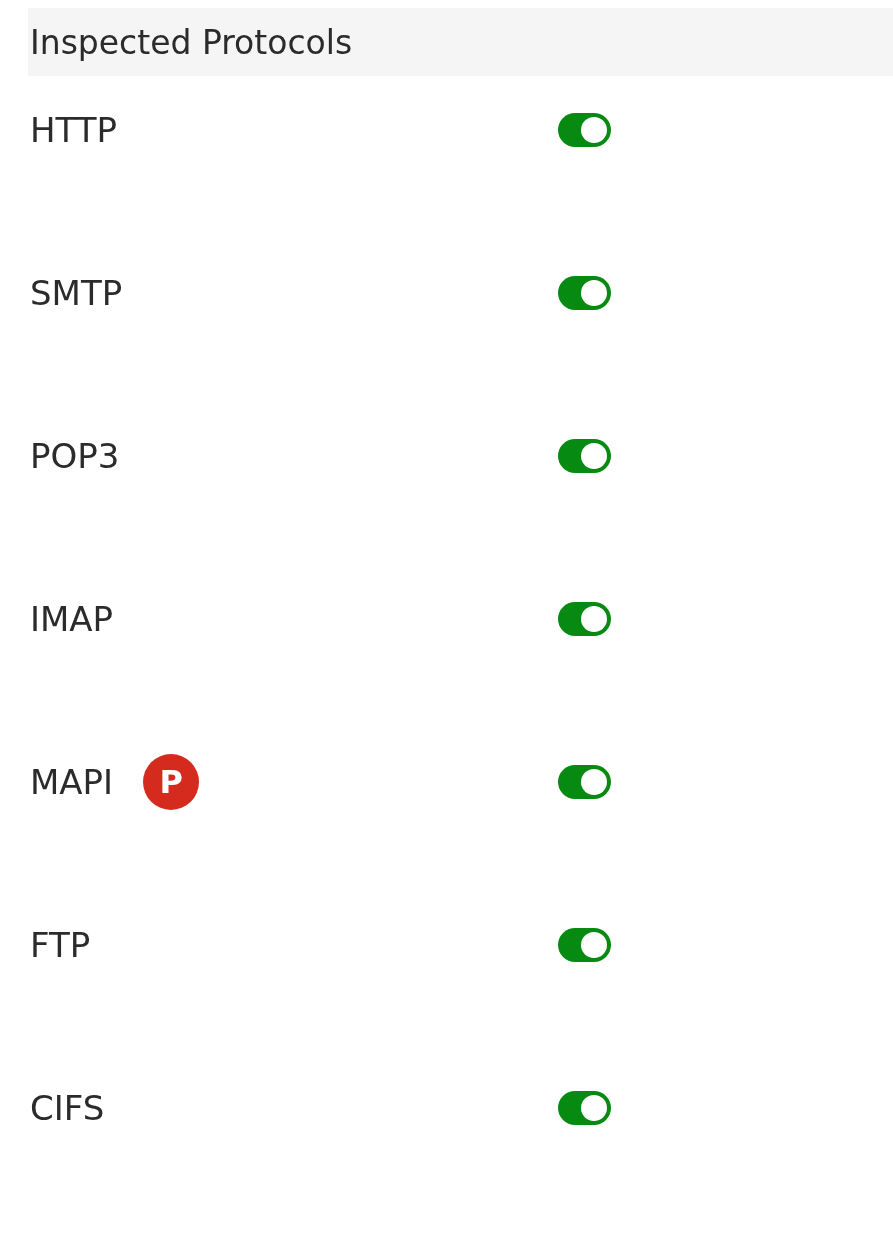  I want to click on section-title: Inspected Protocols, so click(191, 42).